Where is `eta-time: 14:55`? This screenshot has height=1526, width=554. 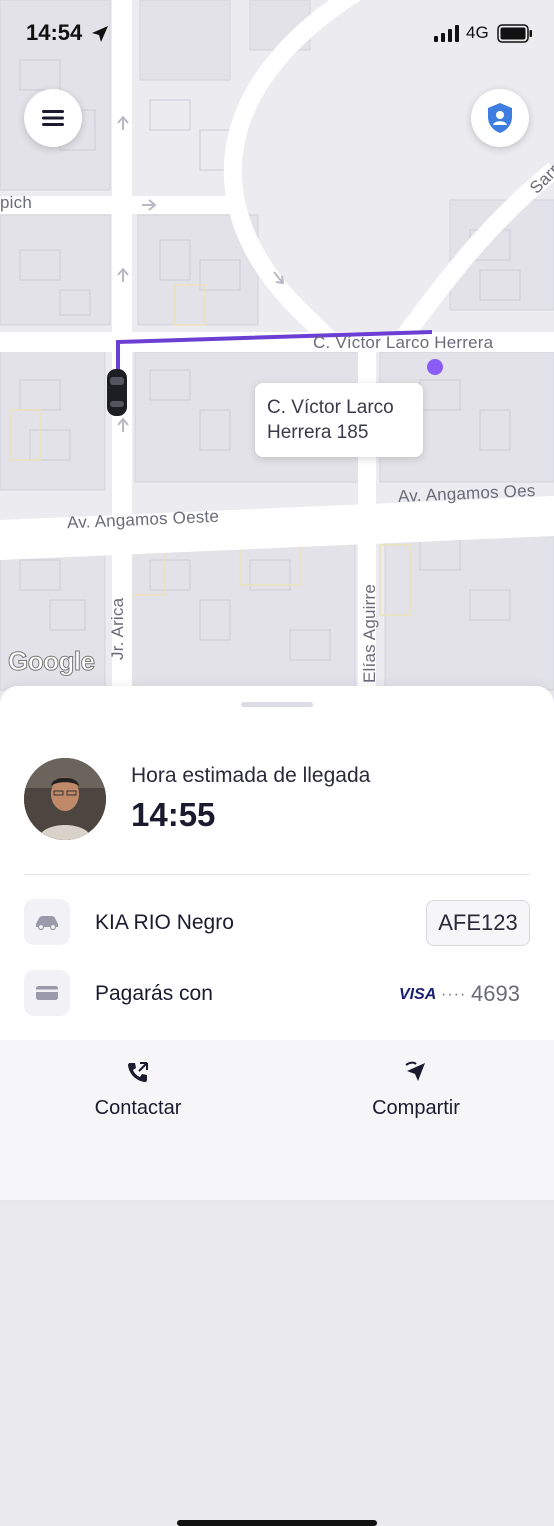
eta-time: 14:55 is located at coordinates (173, 814).